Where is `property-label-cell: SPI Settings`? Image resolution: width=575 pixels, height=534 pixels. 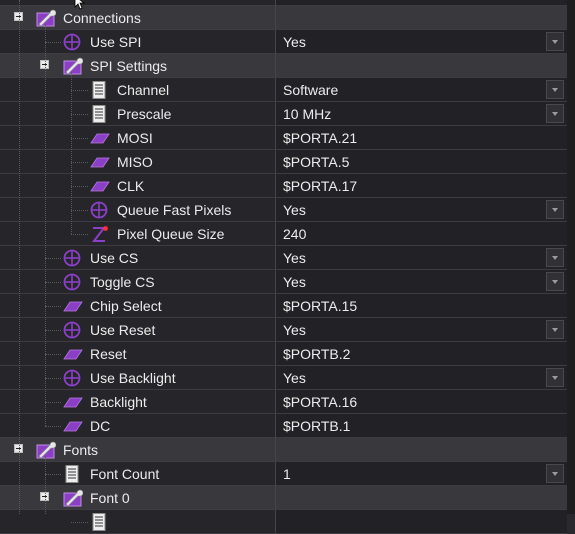
property-label-cell: SPI Settings is located at coordinates (138, 66).